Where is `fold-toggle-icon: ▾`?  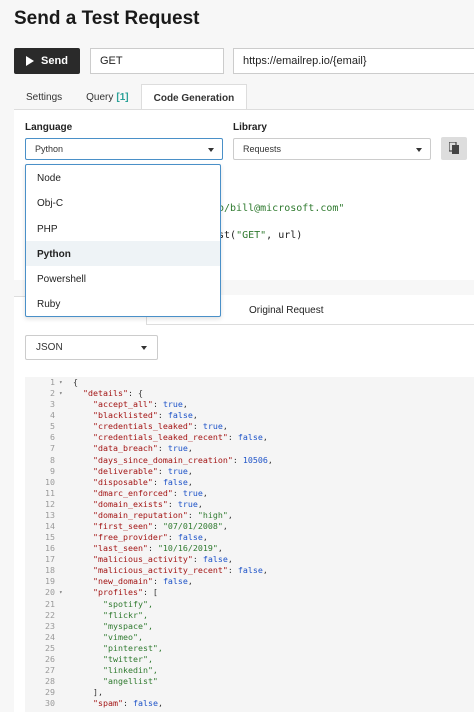 fold-toggle-icon: ▾ is located at coordinates (61, 382).